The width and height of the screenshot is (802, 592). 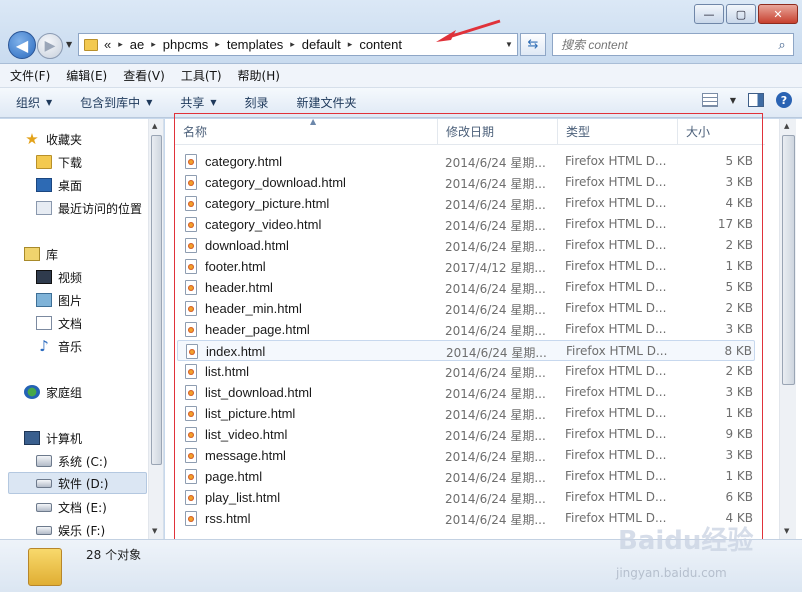 What do you see at coordinates (99, 208) in the screenshot?
I see `nav-recent-places: 最近访问的位置` at bounding box center [99, 208].